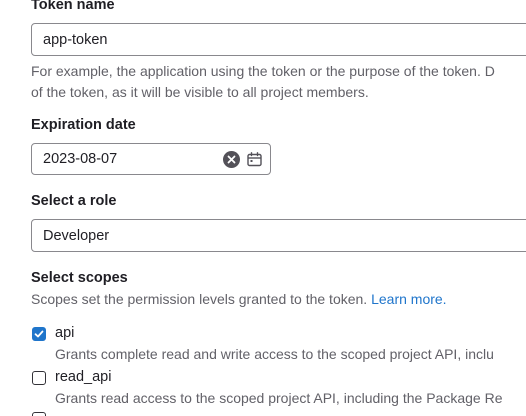 The image size is (526, 416). Describe the element at coordinates (73, 6) in the screenshot. I see `token-name-label: Token name` at that location.